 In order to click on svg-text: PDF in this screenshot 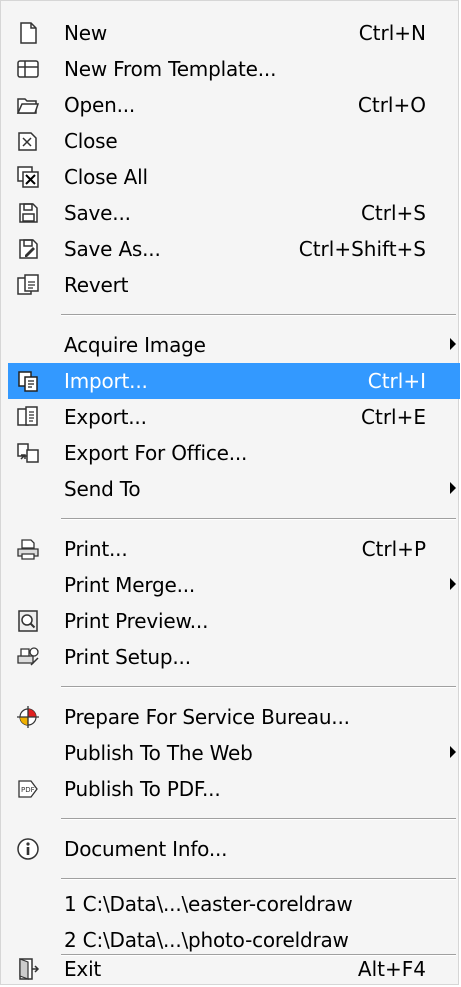, I will do `click(28, 790)`.